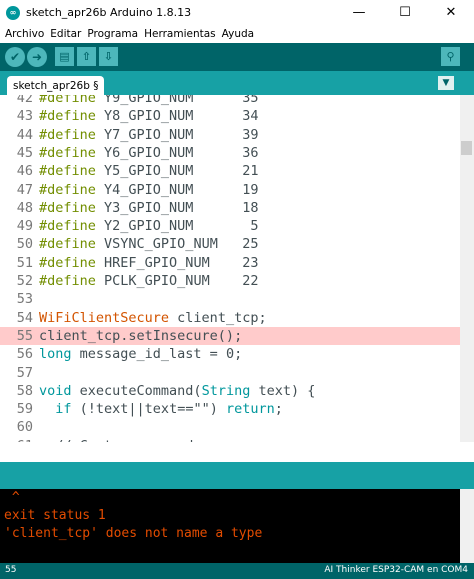 This screenshot has width=474, height=579. What do you see at coordinates (283, 390) in the screenshot?
I see `code-token: text) {` at bounding box center [283, 390].